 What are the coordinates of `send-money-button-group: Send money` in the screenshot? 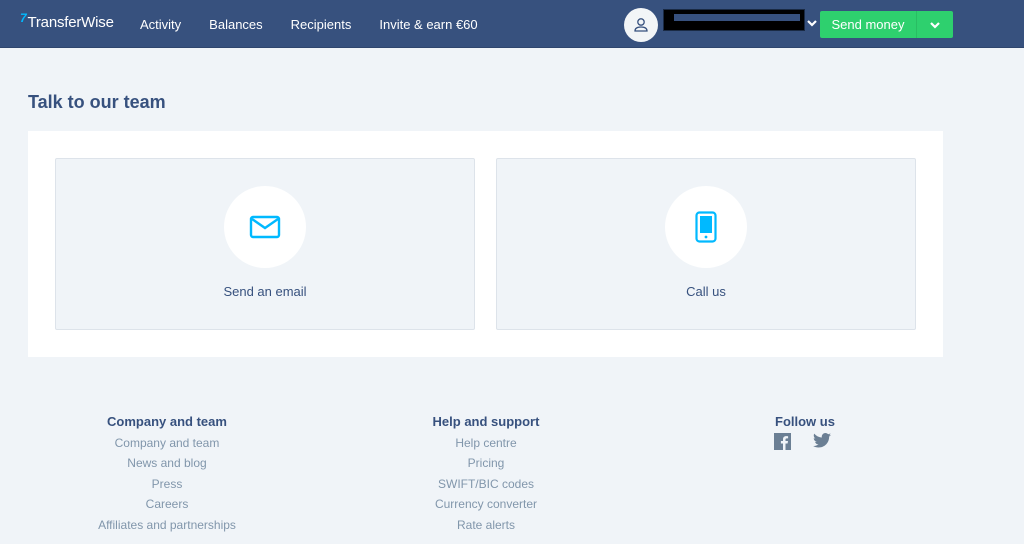 It's located at (886, 24).